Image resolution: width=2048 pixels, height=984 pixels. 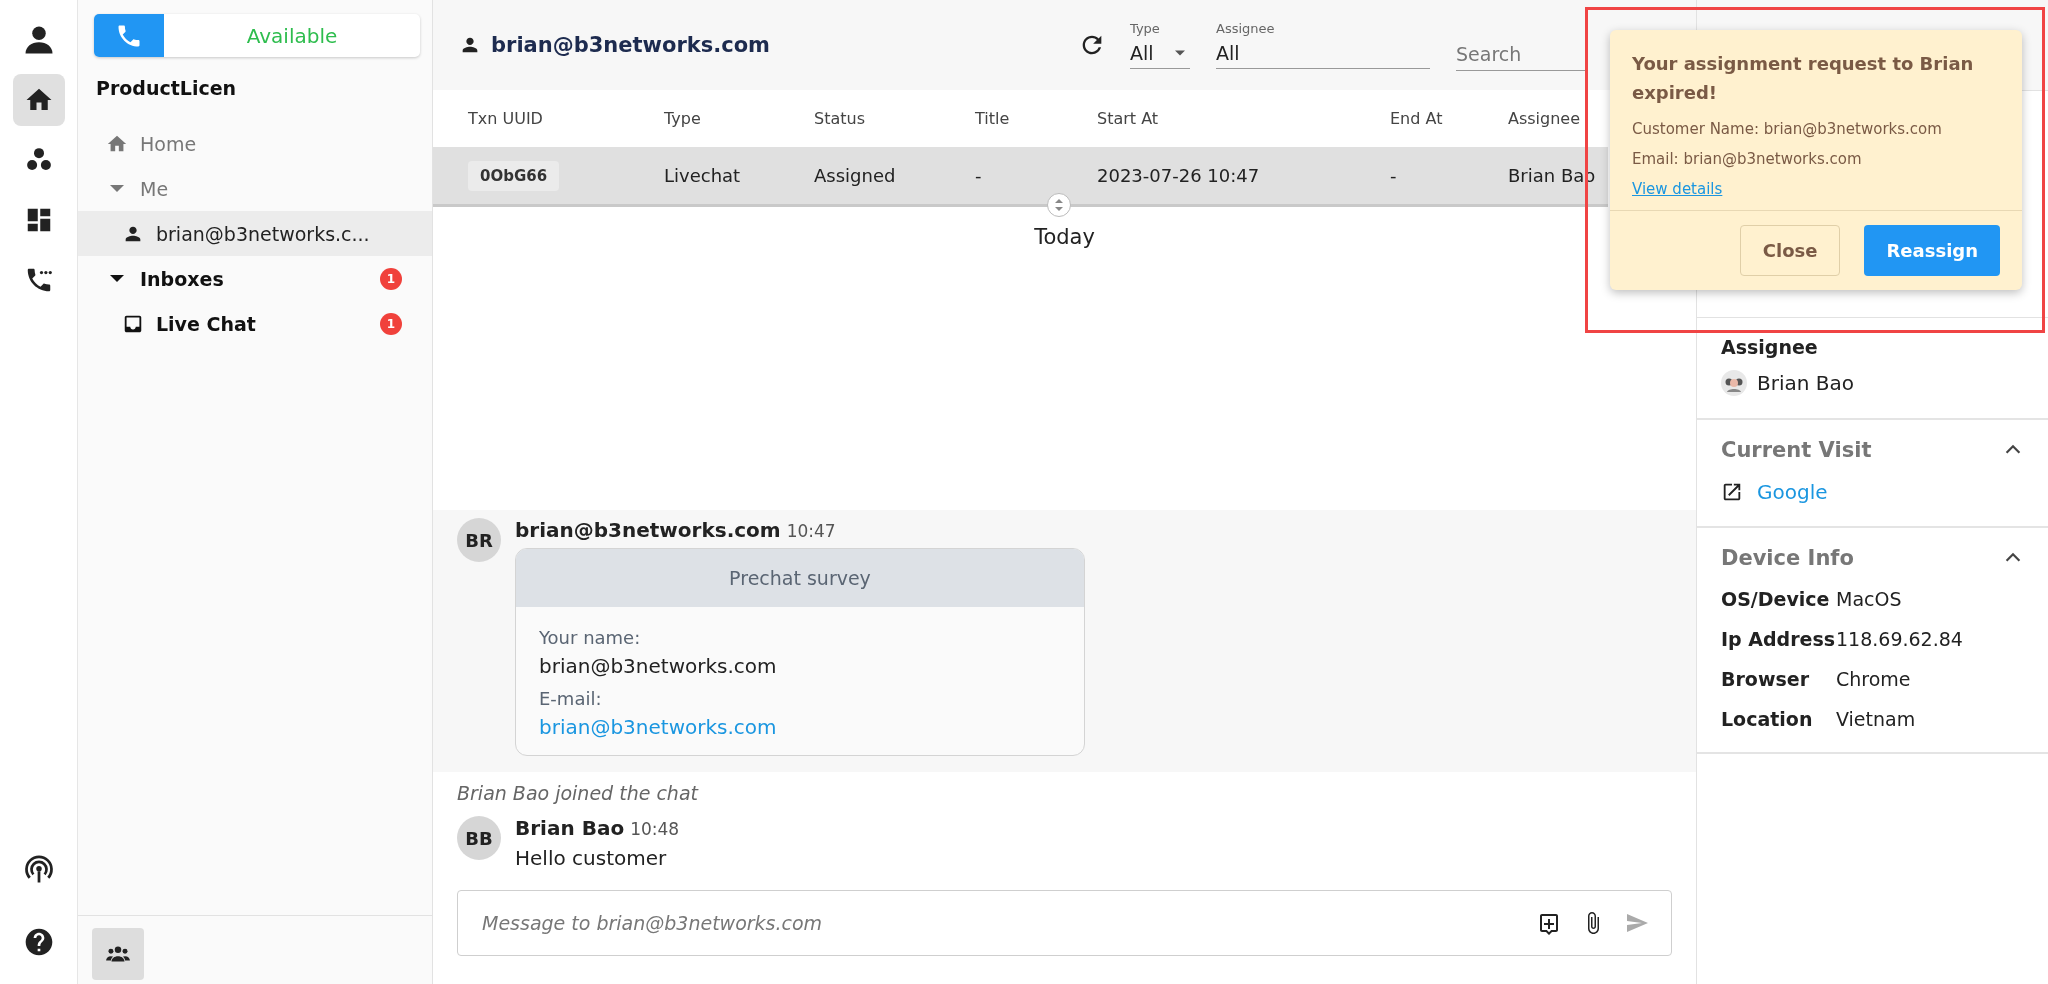 What do you see at coordinates (255, 143) in the screenshot?
I see `nav-item: Home` at bounding box center [255, 143].